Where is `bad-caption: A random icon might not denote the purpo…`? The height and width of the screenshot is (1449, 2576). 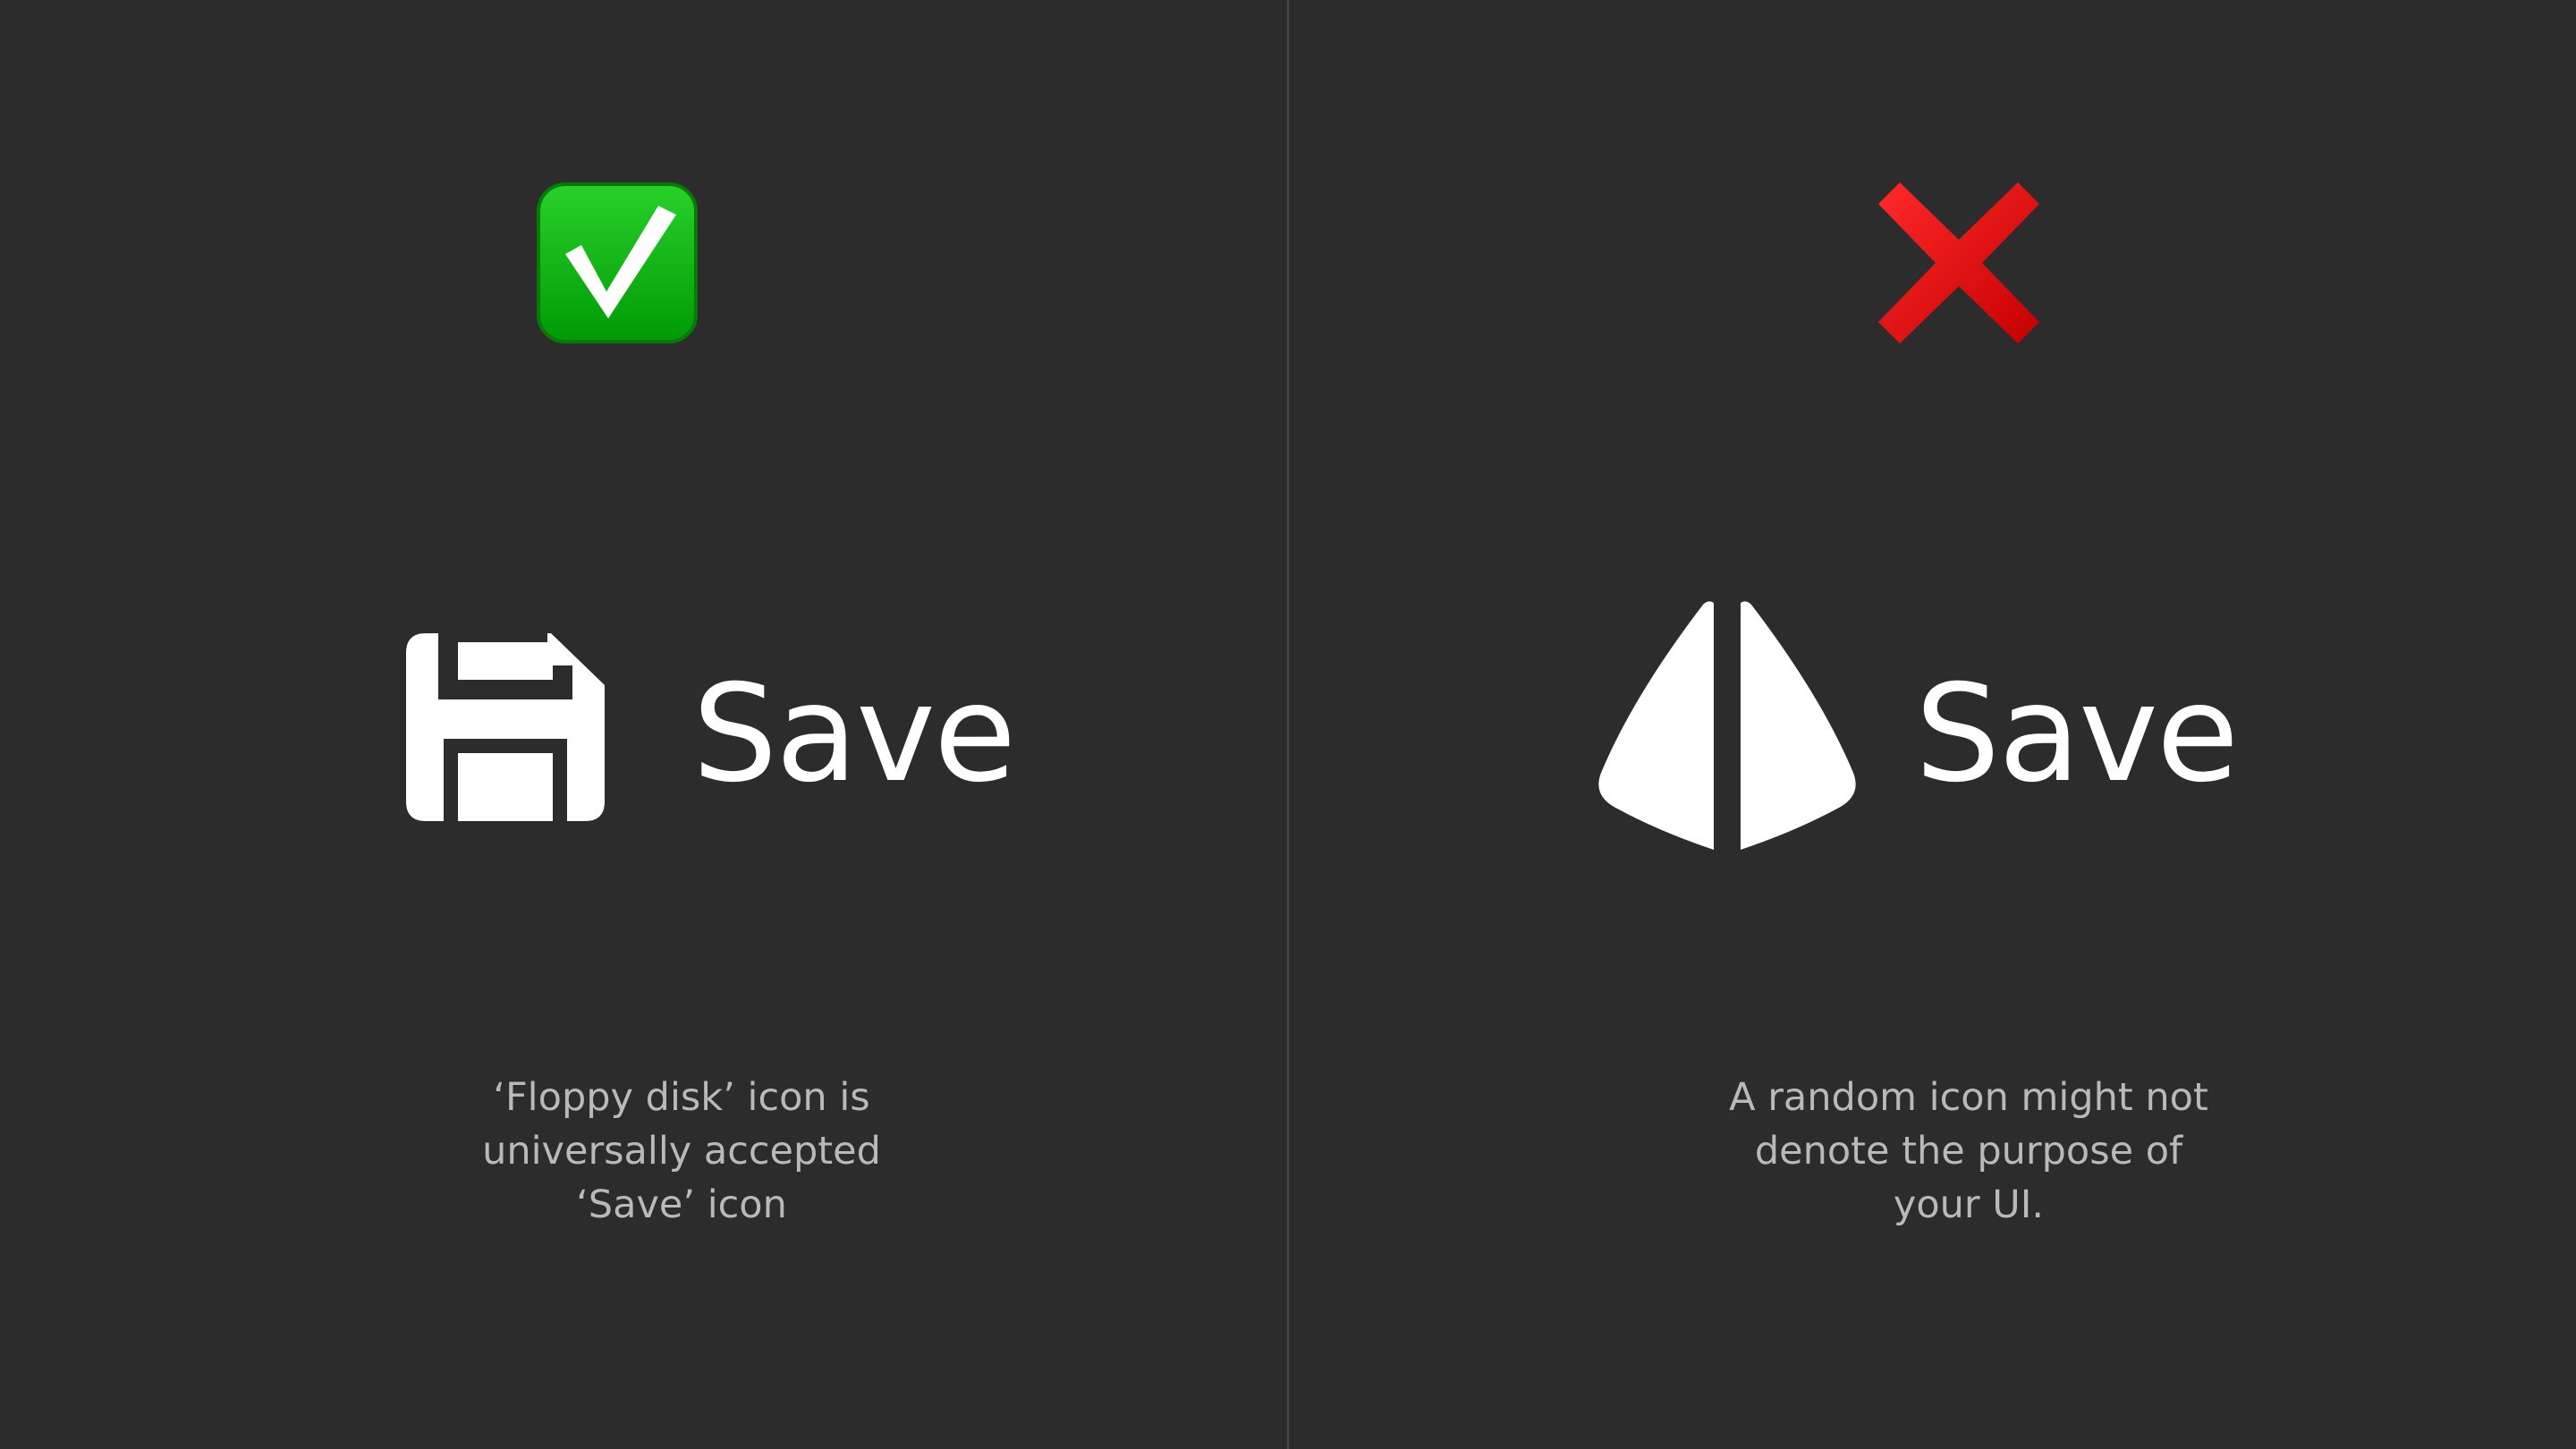
bad-caption: A random icon might not denote the purpo… is located at coordinates (1968, 1151).